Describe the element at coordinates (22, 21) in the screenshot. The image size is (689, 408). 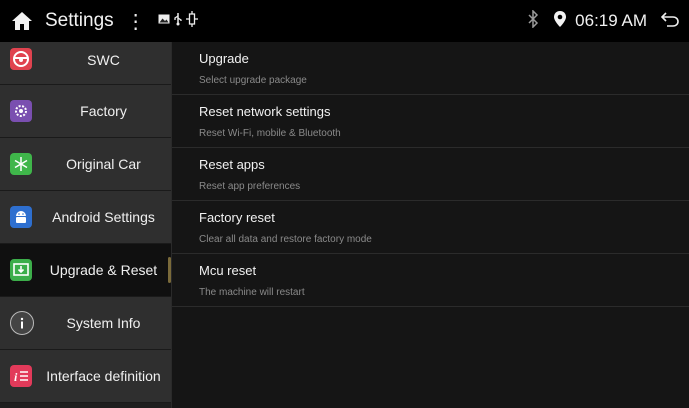
I see `home-icon` at that location.